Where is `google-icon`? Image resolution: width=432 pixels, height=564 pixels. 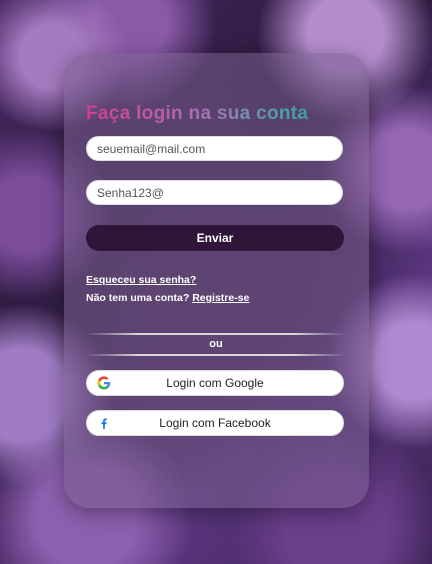
google-icon is located at coordinates (104, 383).